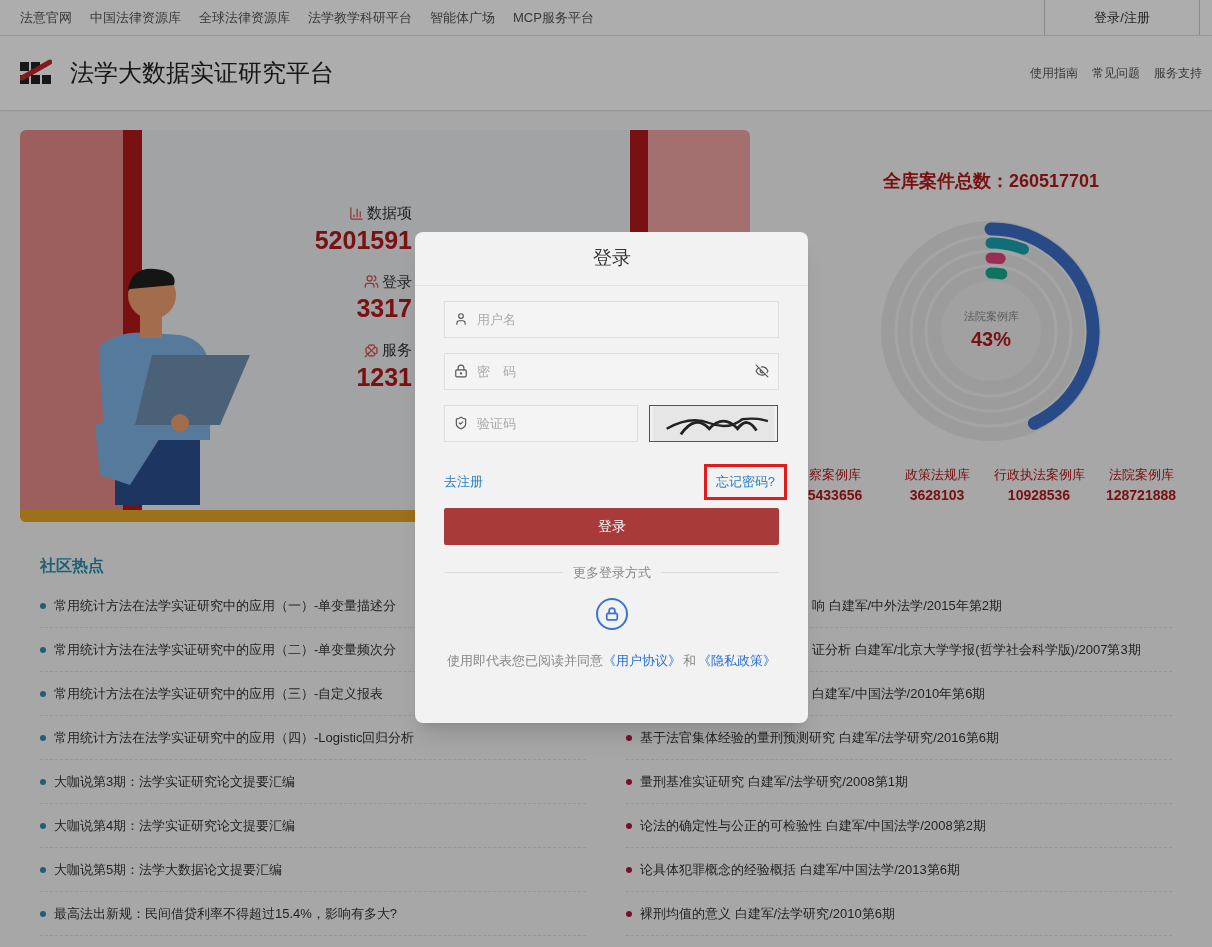 The height and width of the screenshot is (947, 1212). I want to click on library-name: 行政执法案例库, so click(1039, 475).